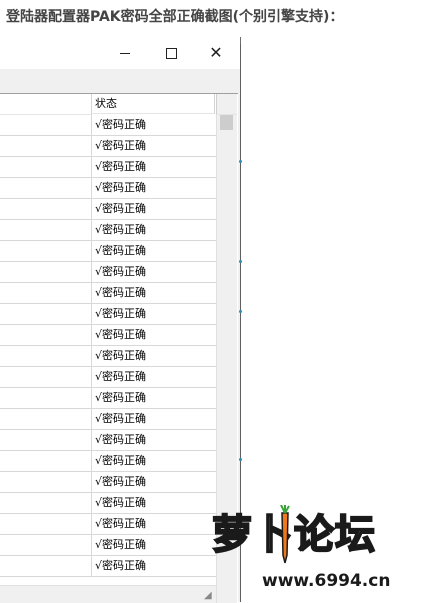 The image size is (435, 603). I want to click on maximize-icon, so click(171, 53).